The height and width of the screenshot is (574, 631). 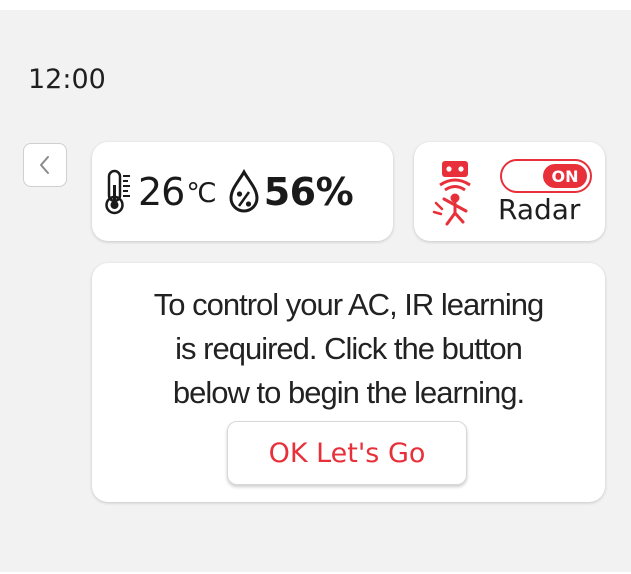 I want to click on message-line: is required. Click the button, so click(x=349, y=348).